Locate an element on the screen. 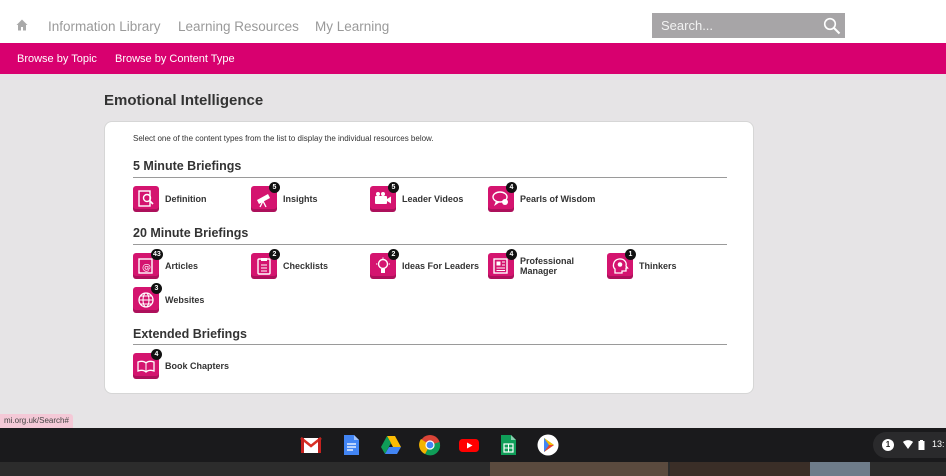 Image resolution: width=946 pixels, height=476 pixels. system-tray: 1 13: is located at coordinates (909, 445).